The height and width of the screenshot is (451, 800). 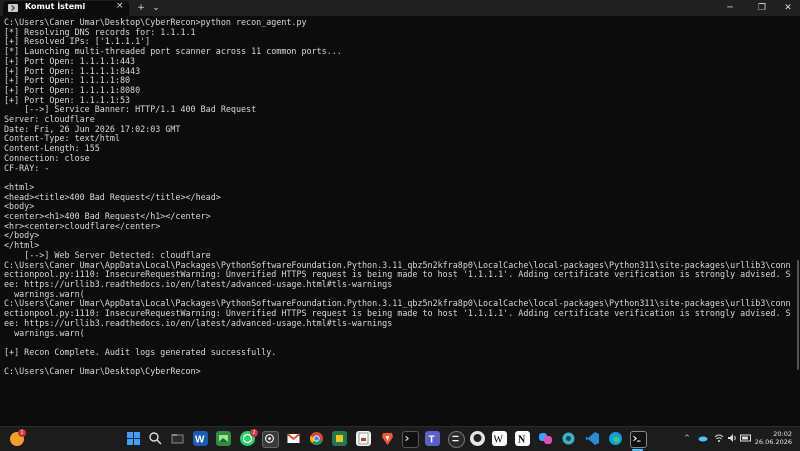 I want to click on chrome-icon, so click(x=316, y=438).